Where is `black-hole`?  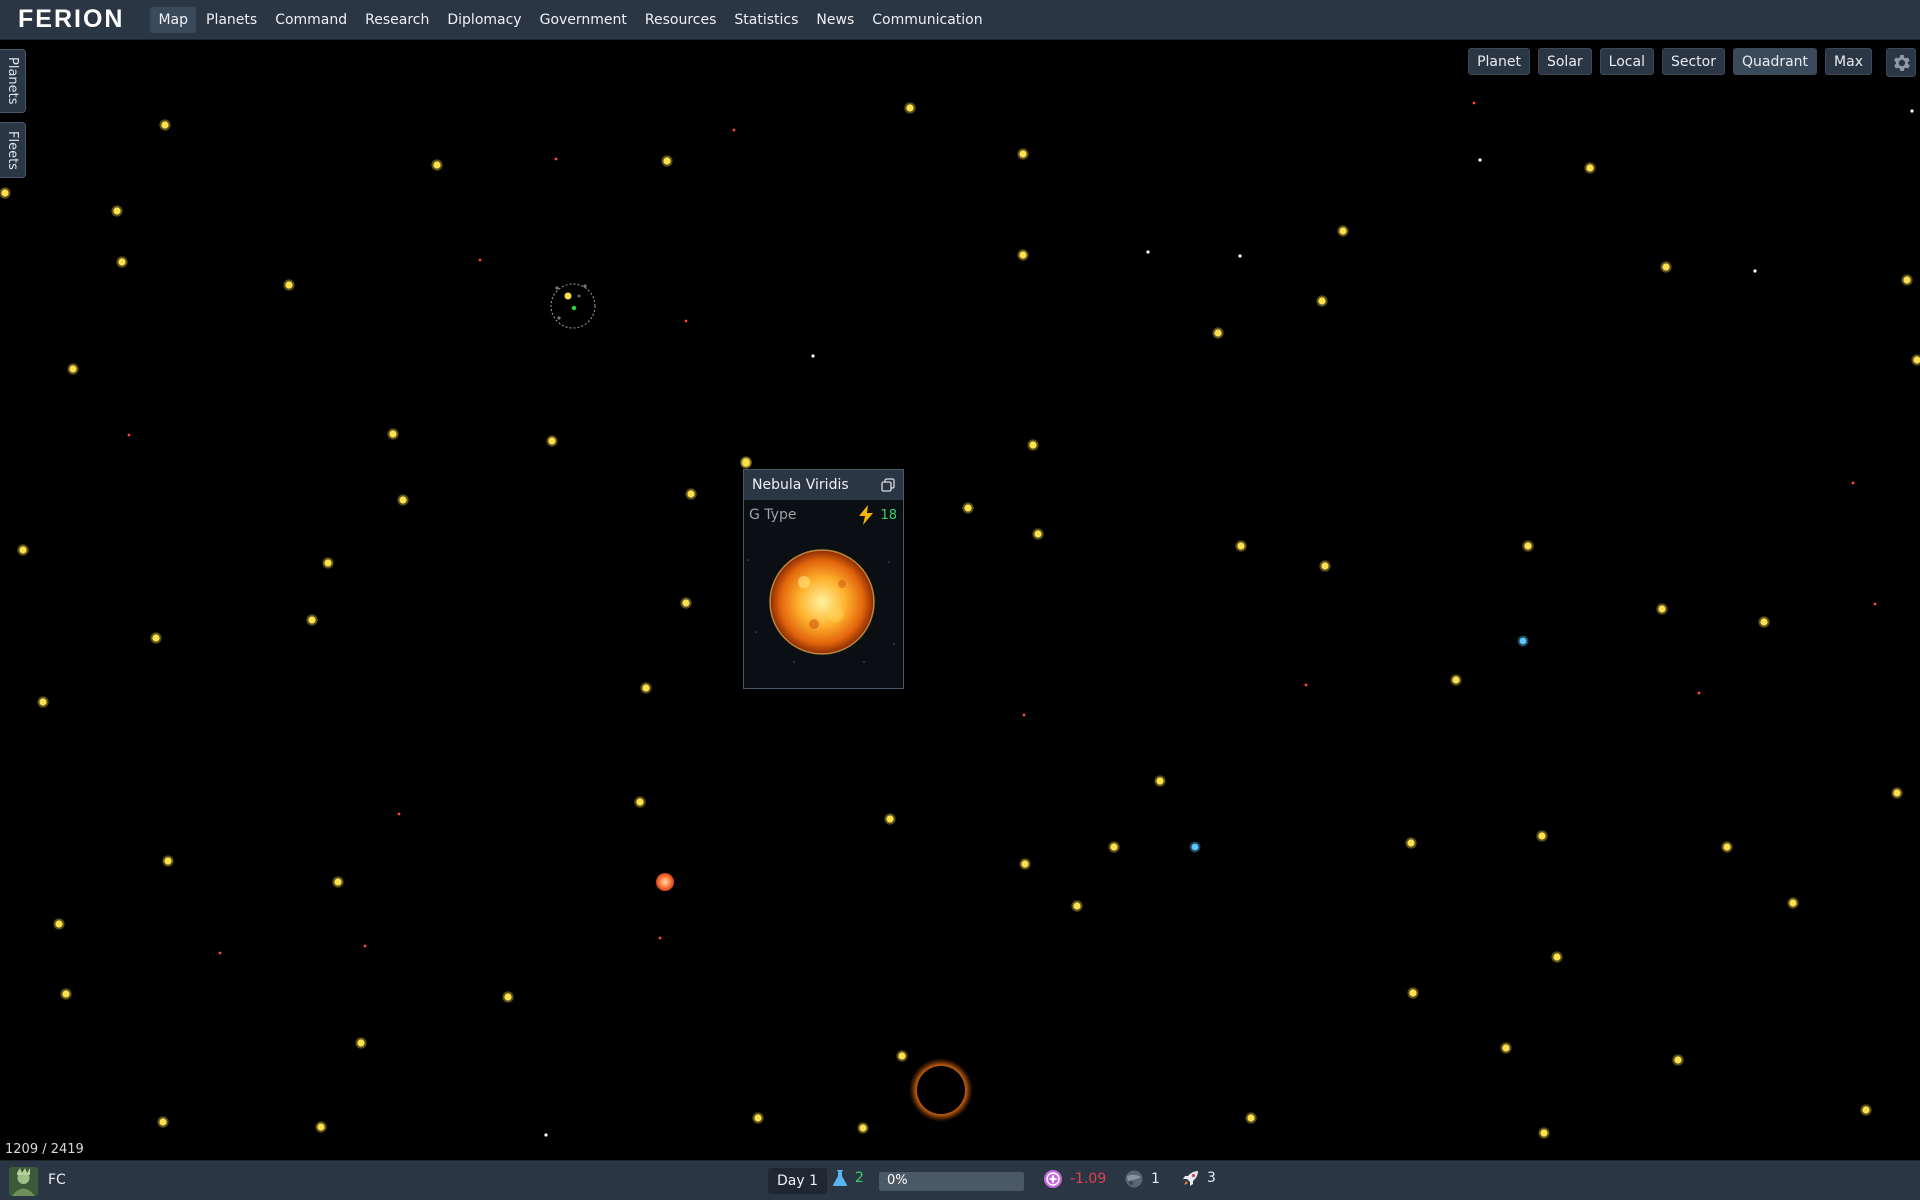
black-hole is located at coordinates (941, 1090).